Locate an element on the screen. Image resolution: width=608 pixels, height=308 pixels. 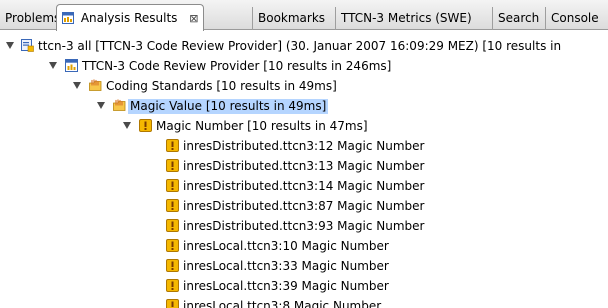
tree-node-label: inresDistributed.ttcn3:93 Magic Number is located at coordinates (304, 226).